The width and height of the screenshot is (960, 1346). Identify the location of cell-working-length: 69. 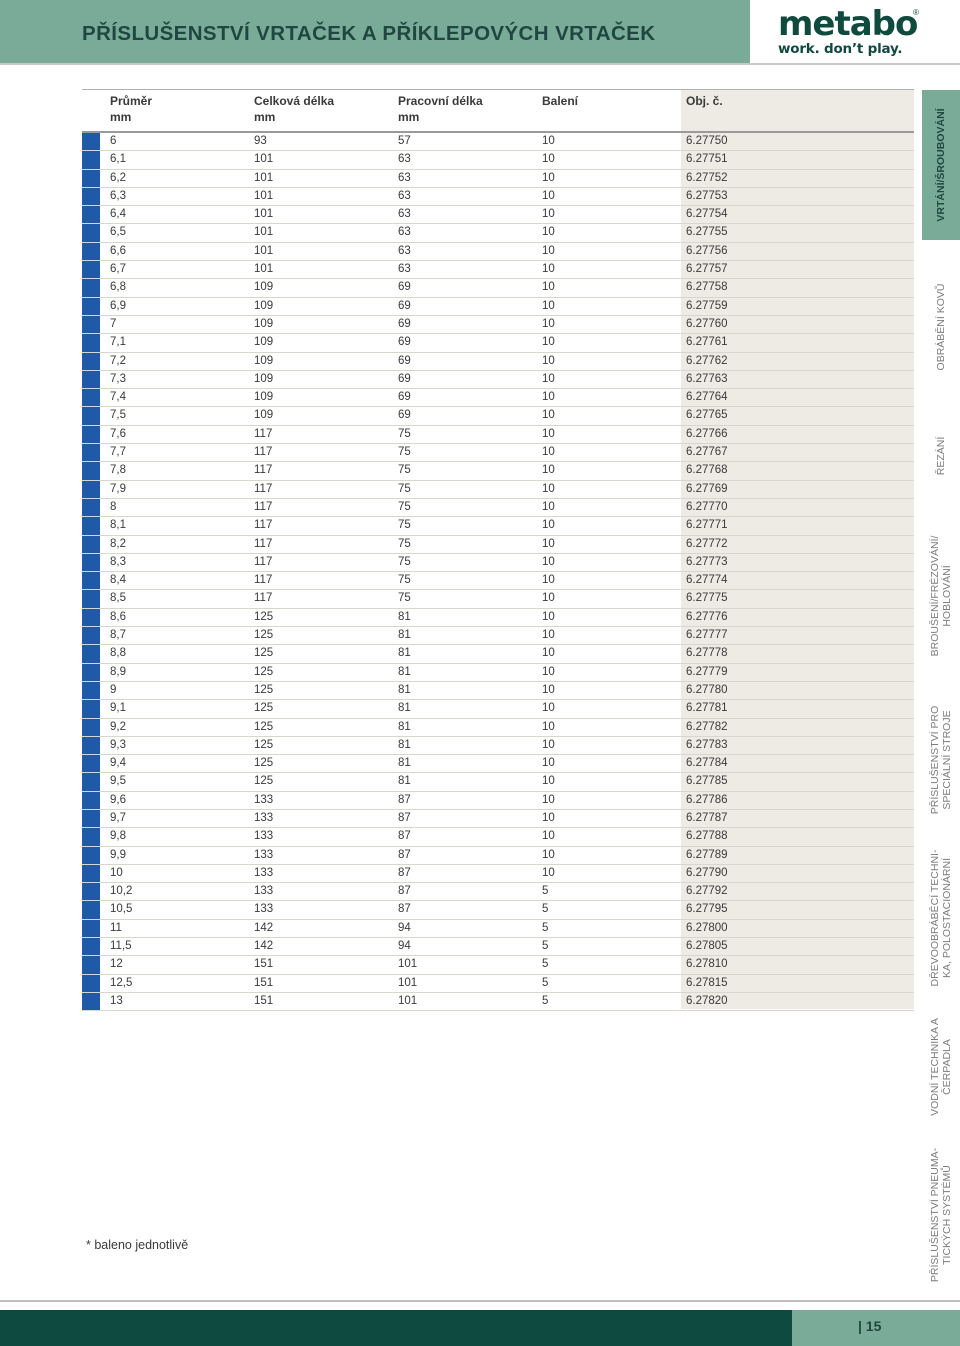
(404, 378).